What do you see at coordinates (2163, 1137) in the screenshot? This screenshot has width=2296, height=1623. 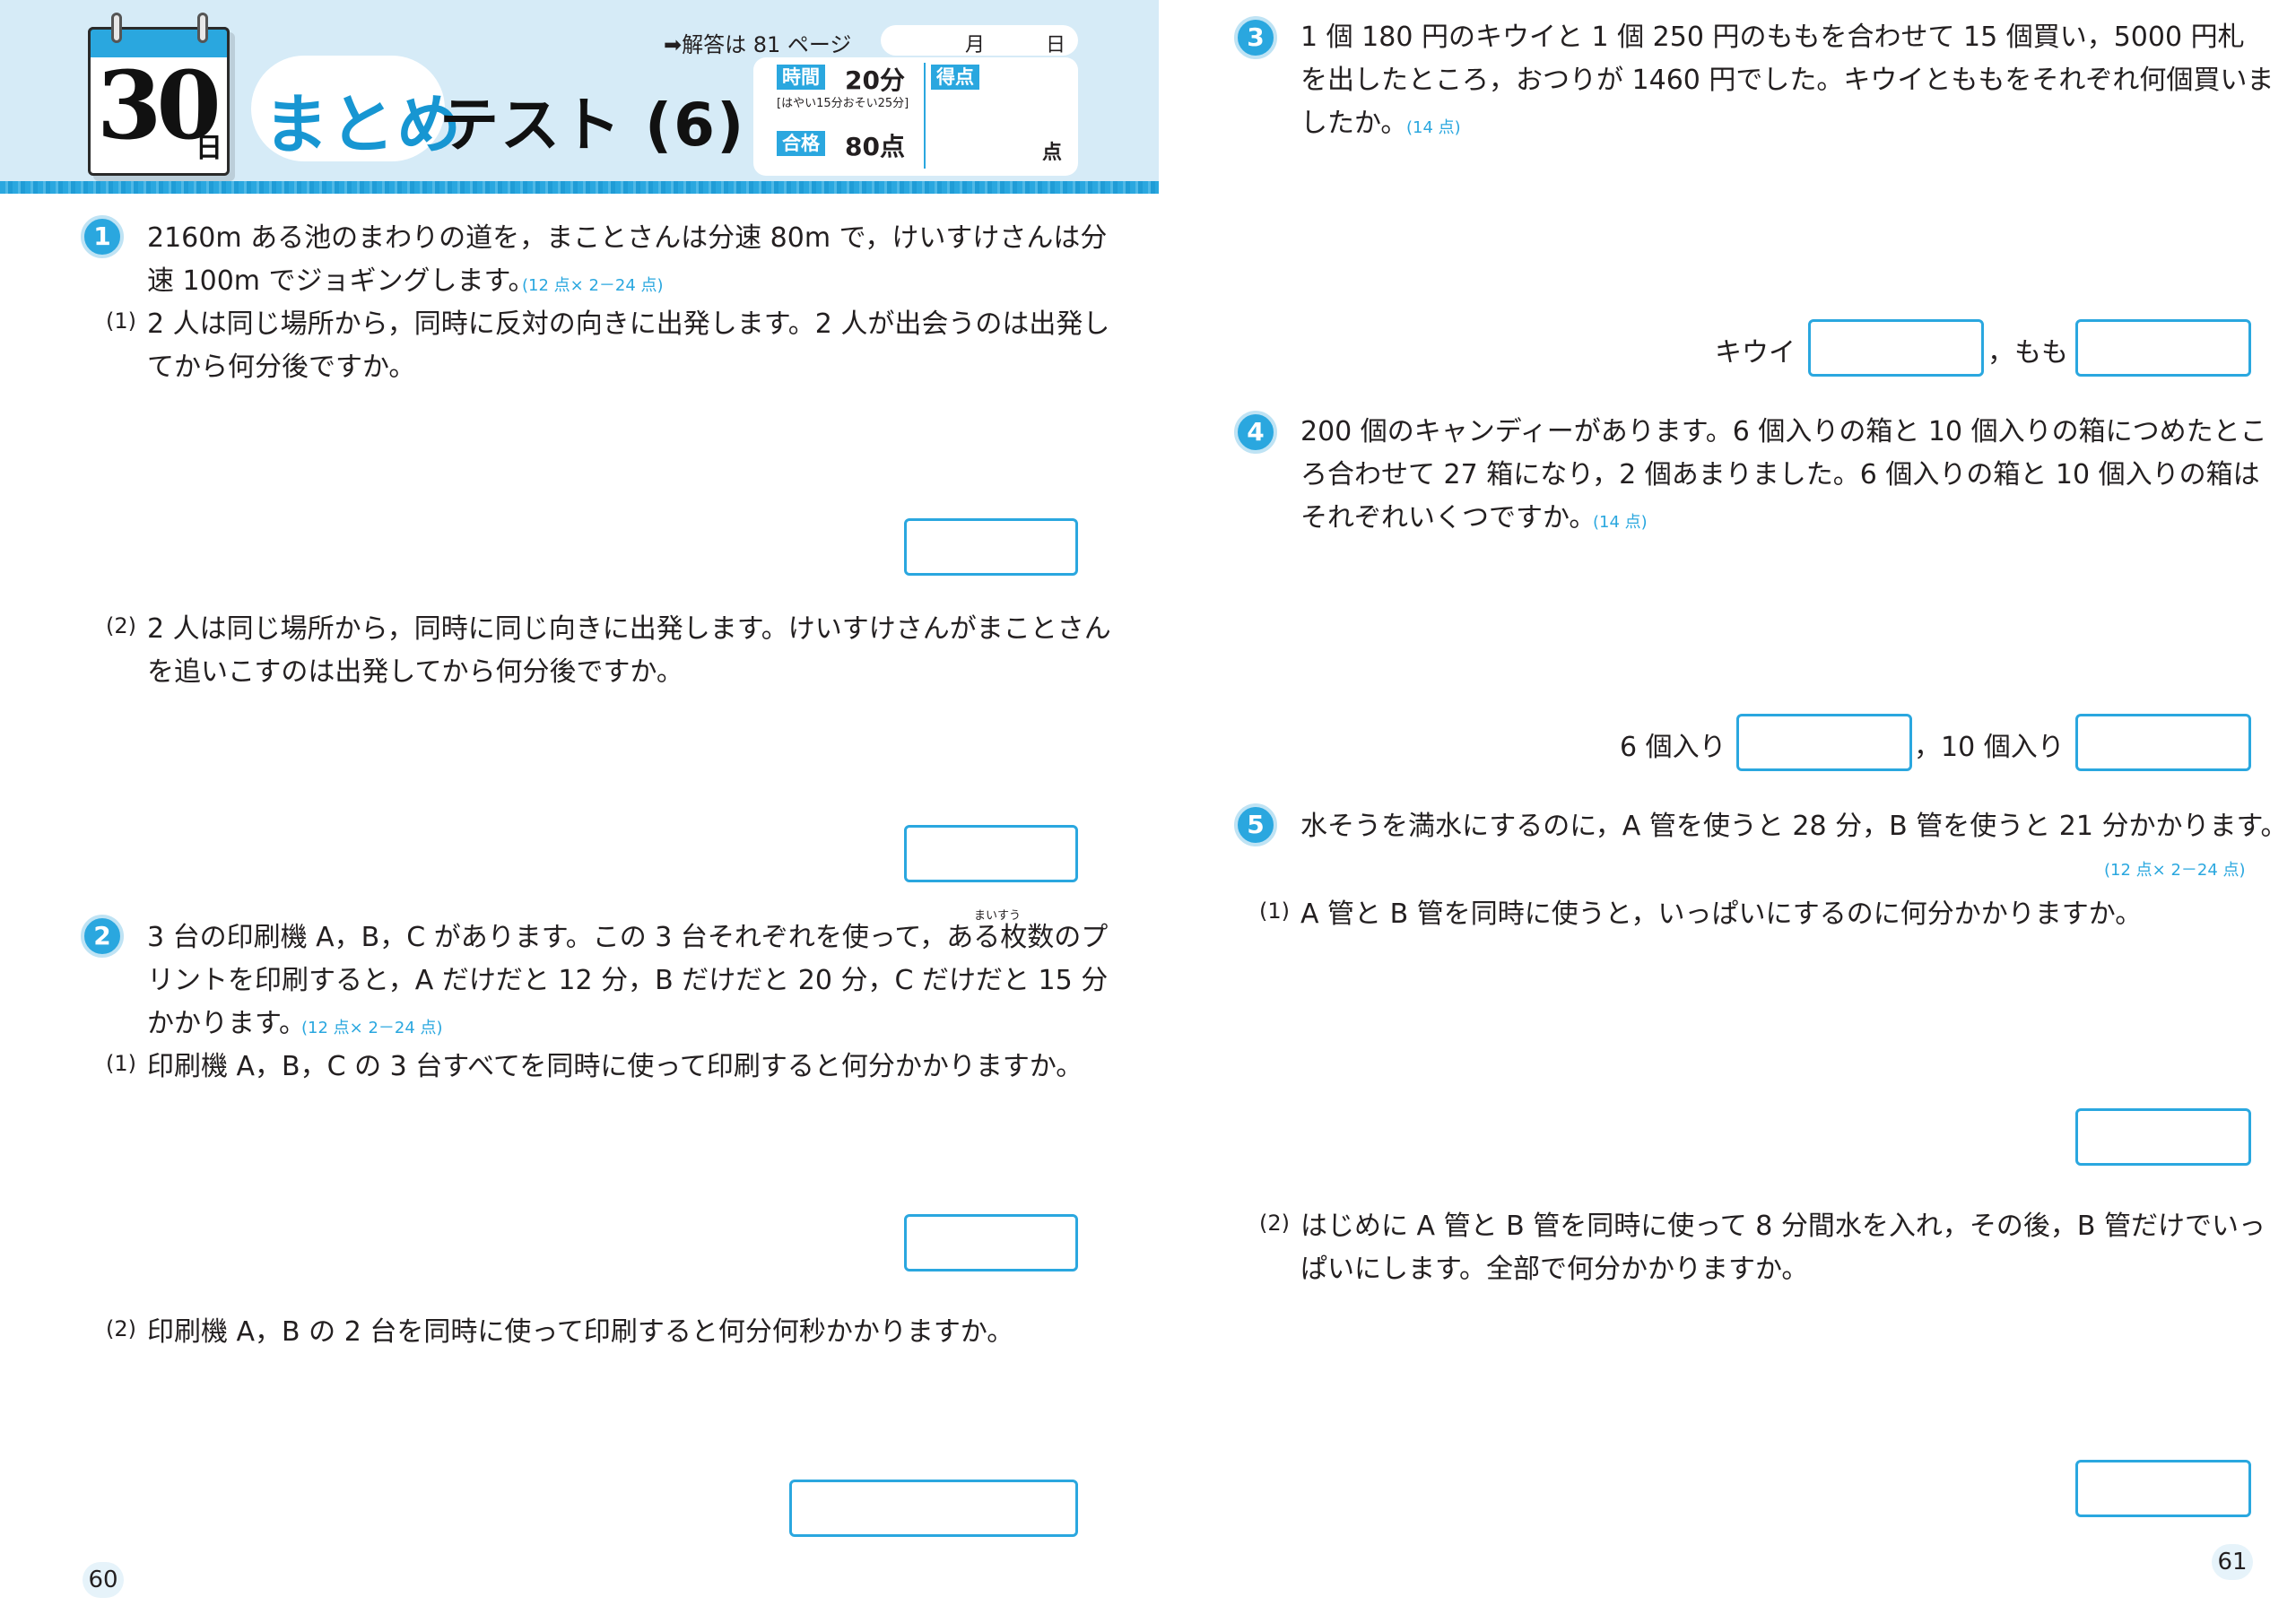 I see `q5-sub1-answer-box` at bounding box center [2163, 1137].